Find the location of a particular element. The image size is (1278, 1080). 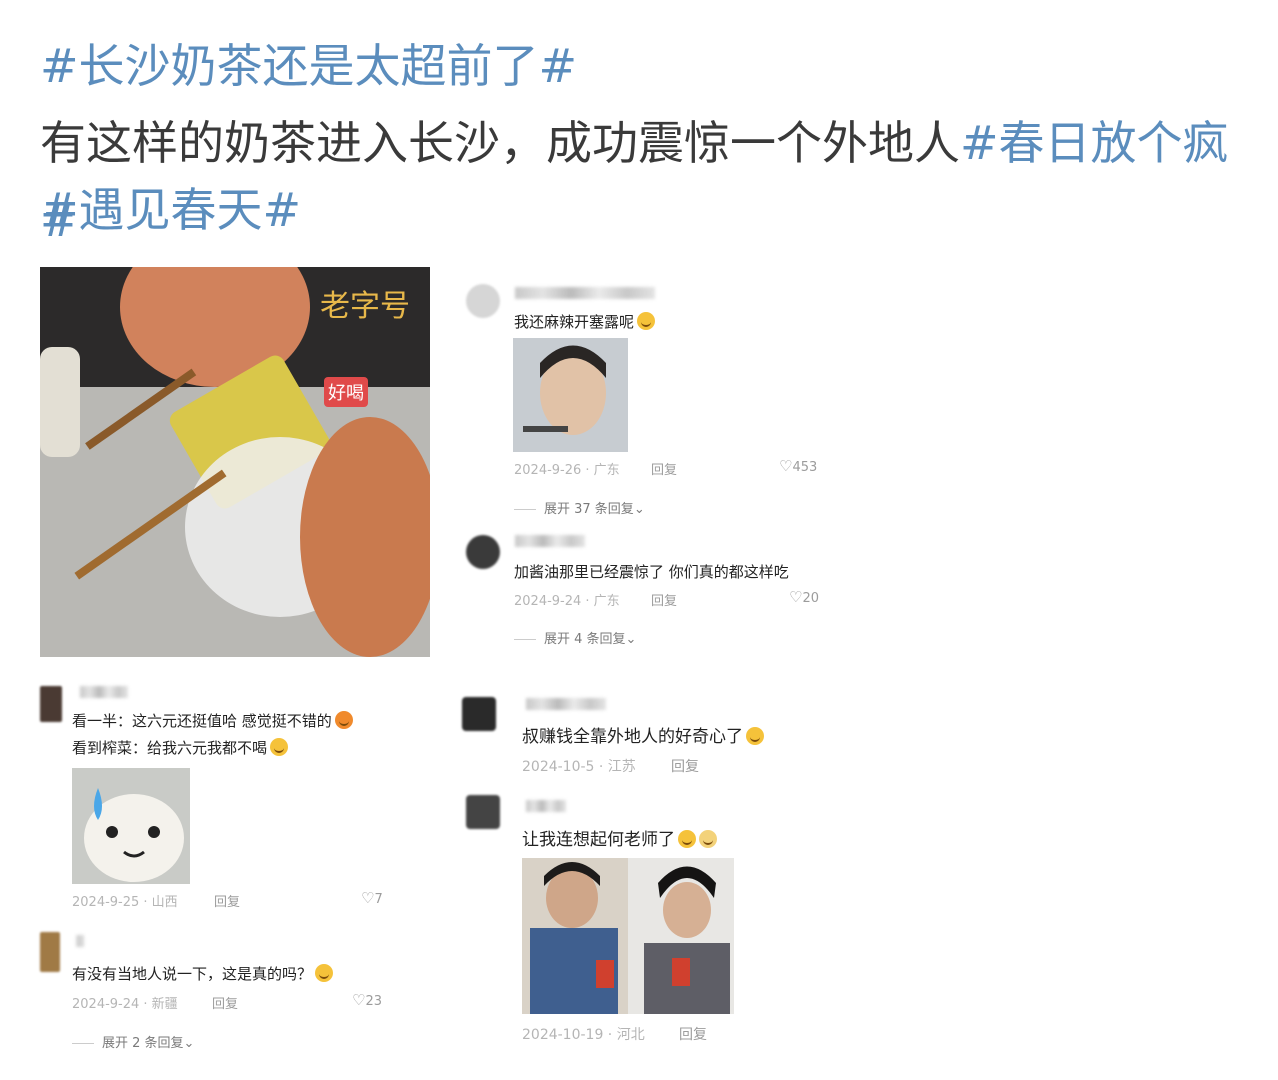

post-text: 有这样的奶茶进入长沙，成功震惊一个外地人 is located at coordinates (500, 143).